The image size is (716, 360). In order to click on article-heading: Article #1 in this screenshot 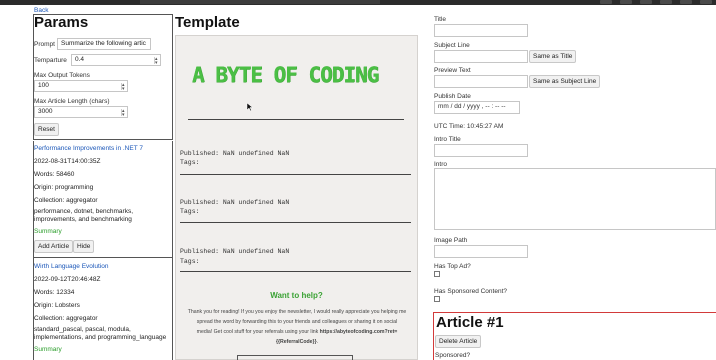, I will do `click(470, 322)`.